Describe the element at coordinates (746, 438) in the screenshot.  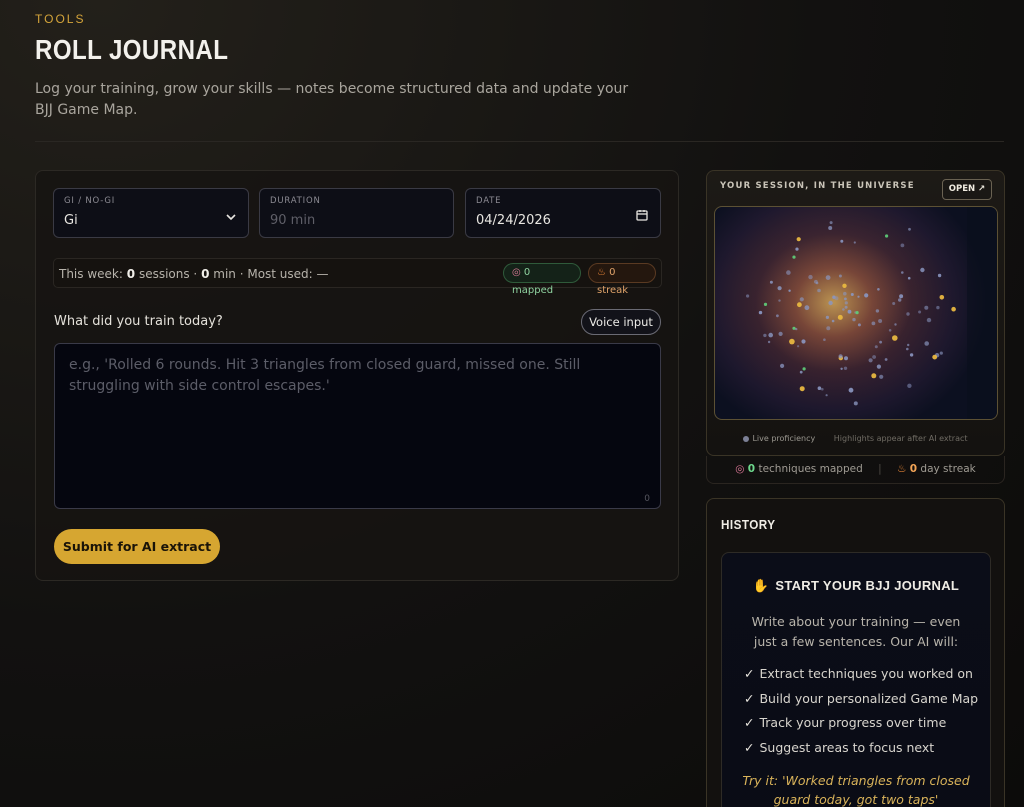
I see `live-dot-icon` at that location.